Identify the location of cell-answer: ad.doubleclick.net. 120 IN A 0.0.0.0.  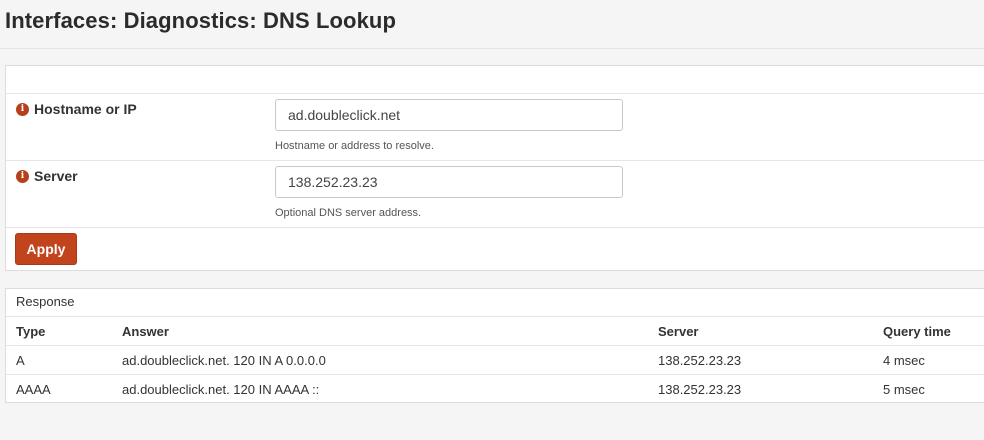
(380, 360).